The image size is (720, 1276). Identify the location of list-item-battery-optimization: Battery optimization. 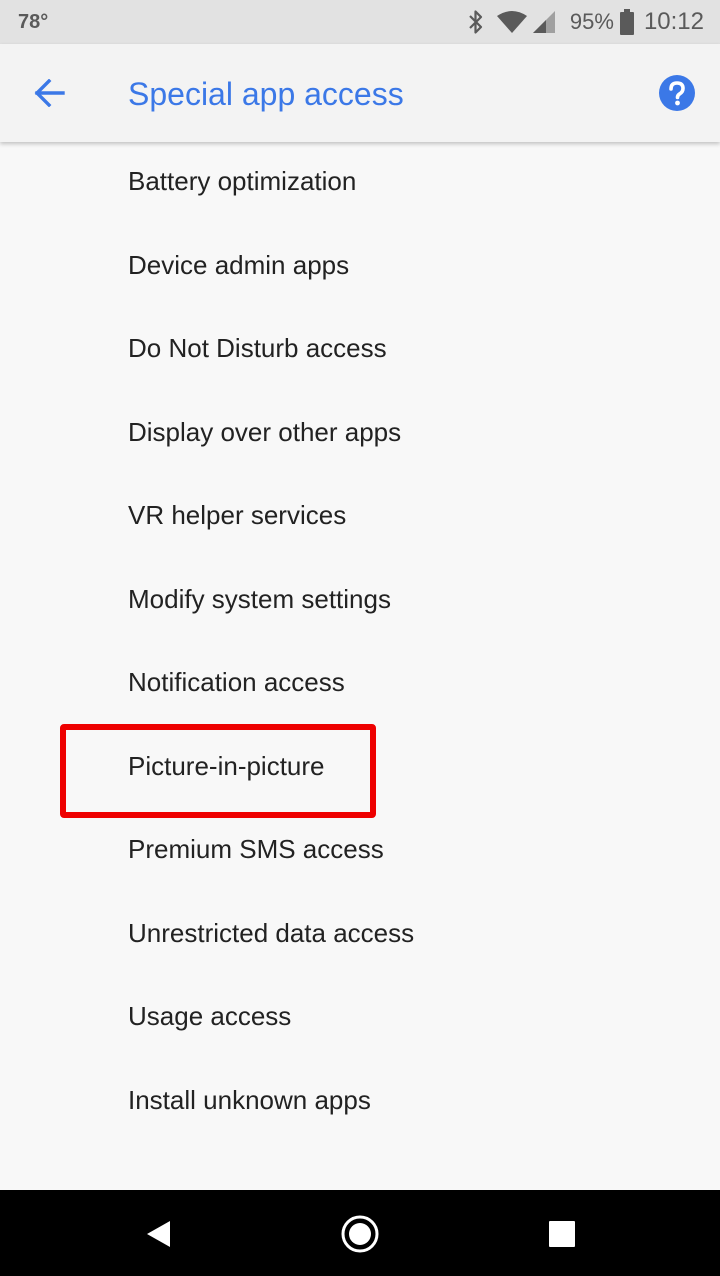
(360, 184).